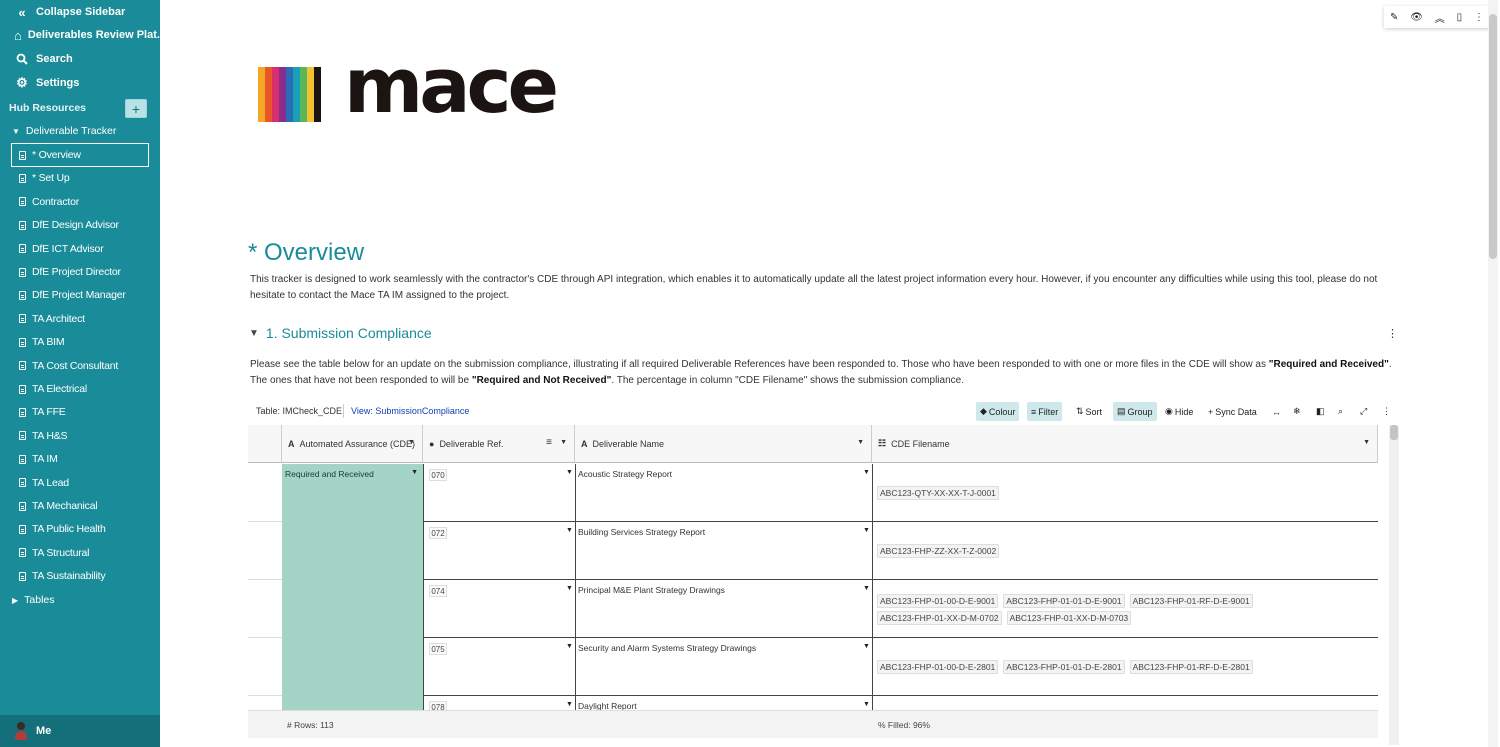  What do you see at coordinates (54, 59) in the screenshot?
I see `sidebar-search-label: Search` at bounding box center [54, 59].